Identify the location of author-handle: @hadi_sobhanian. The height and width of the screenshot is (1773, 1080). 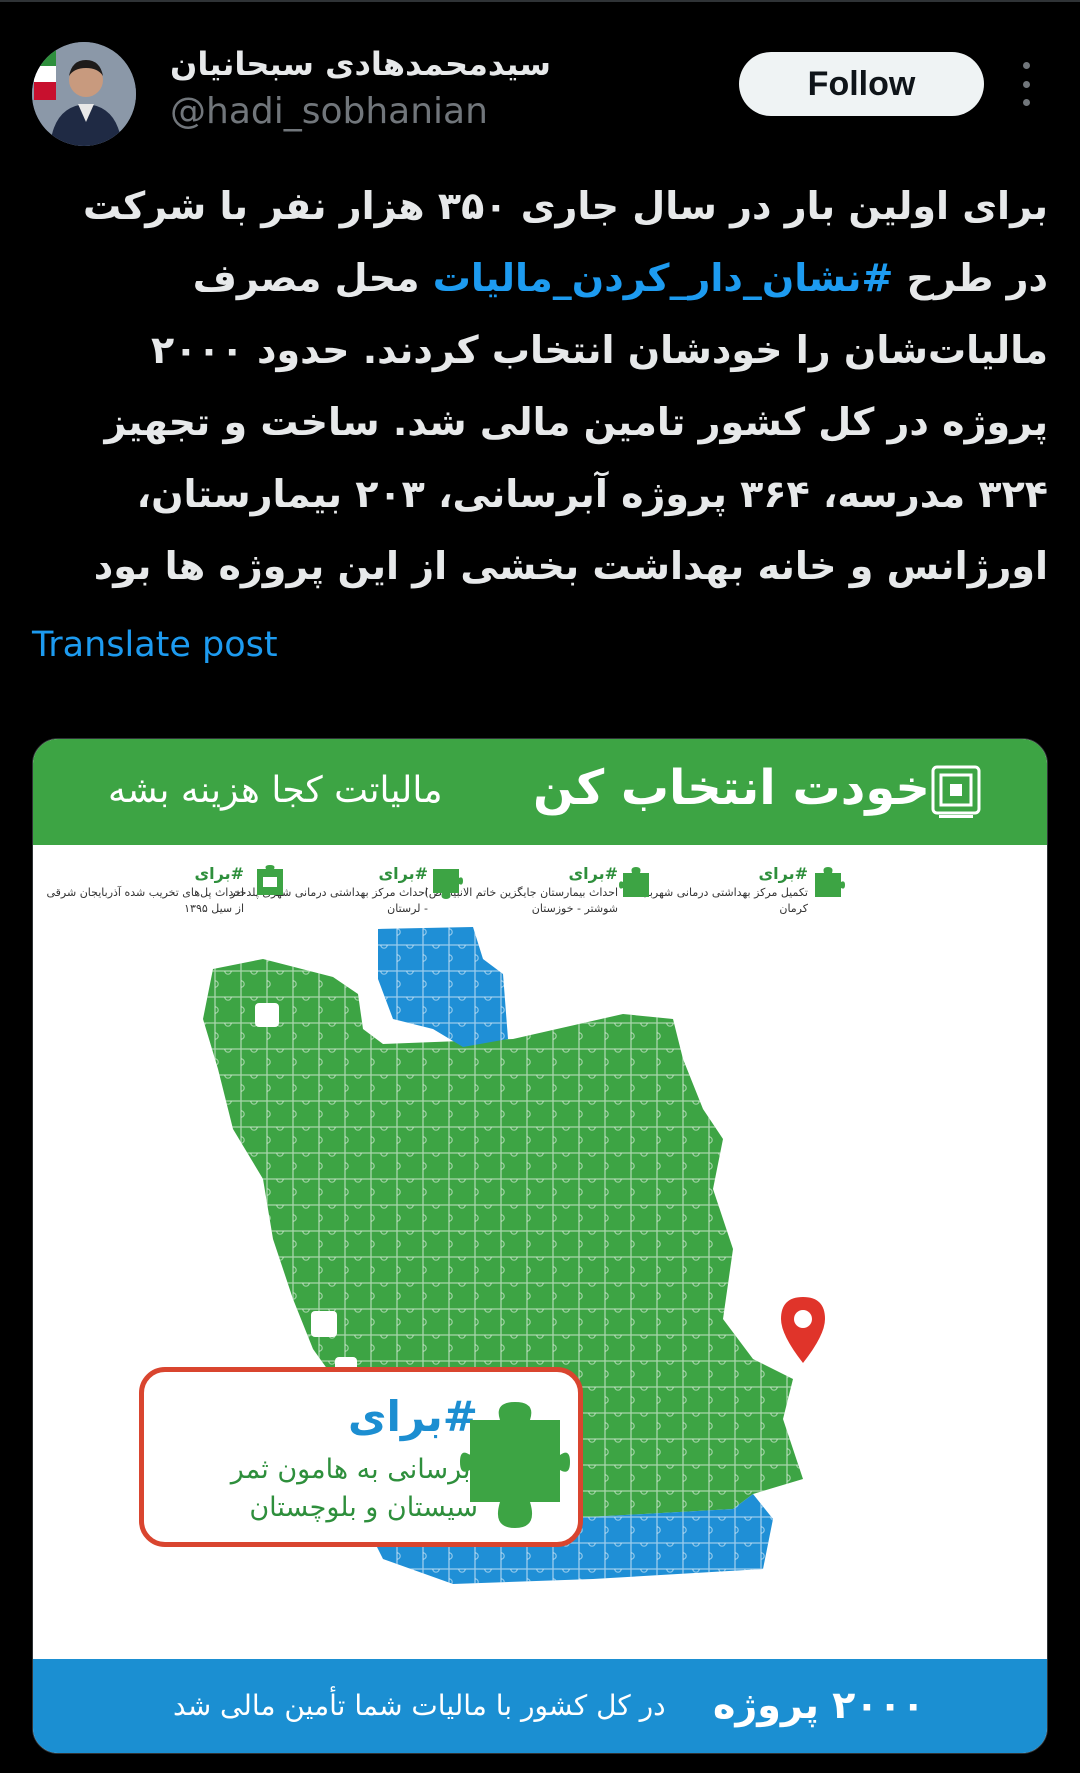
(370, 112).